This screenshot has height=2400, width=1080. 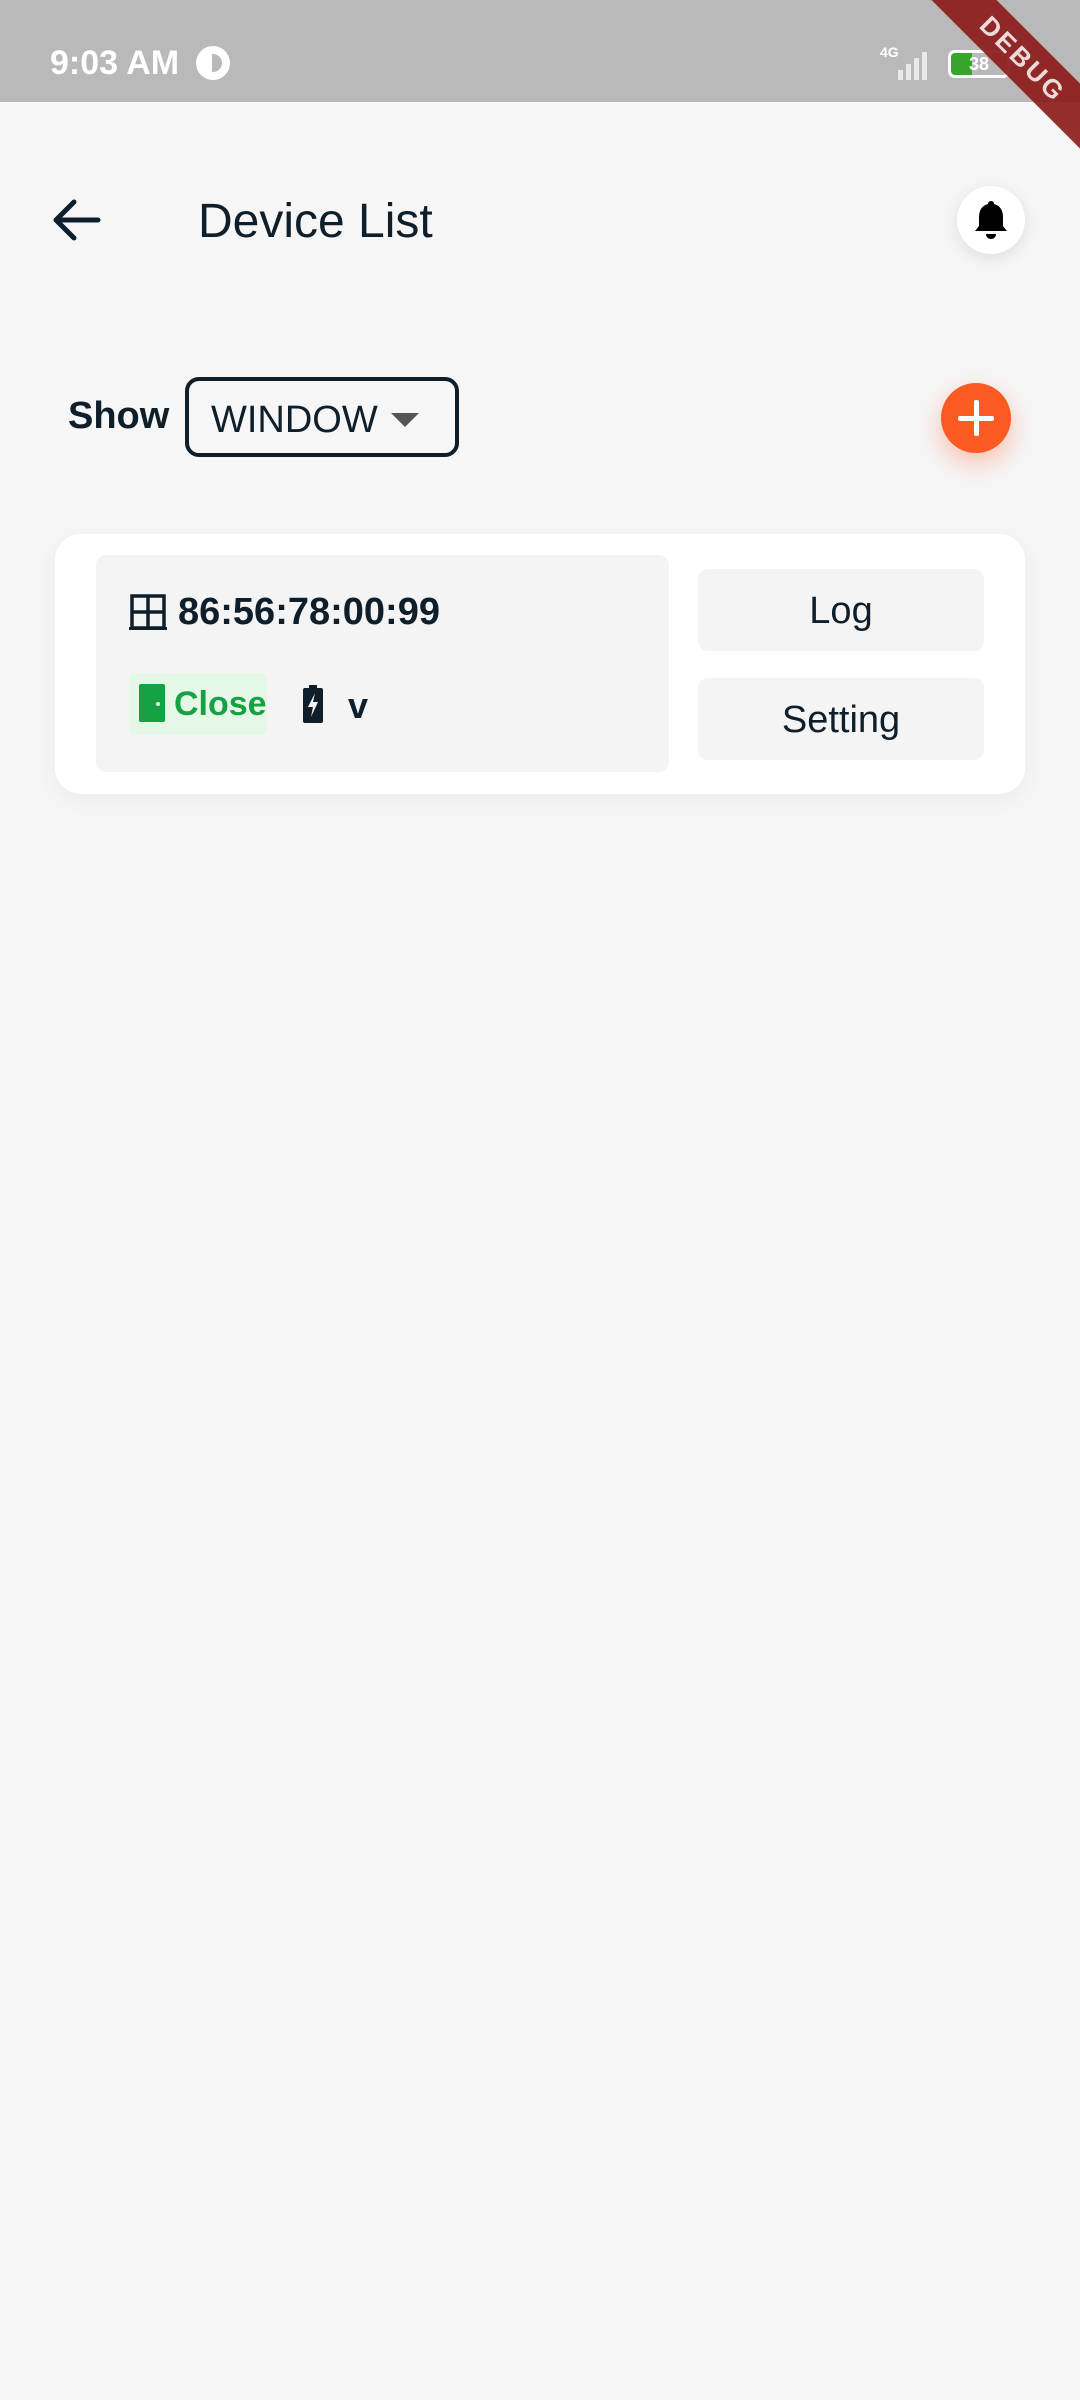 I want to click on device-info-panel: 86:56:78:00:99 Close v, so click(x=382, y=663).